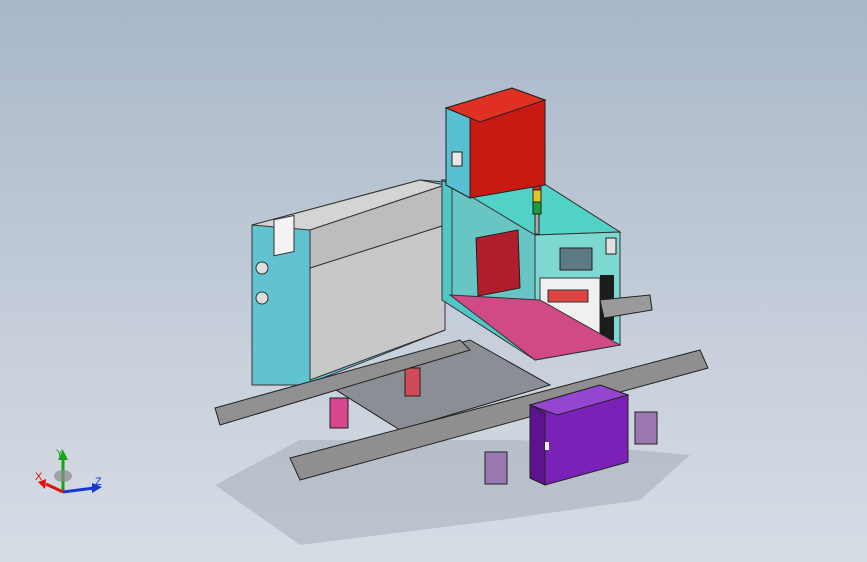 The width and height of the screenshot is (867, 562). I want to click on coordinate-triad: Y X Z, so click(73, 477).